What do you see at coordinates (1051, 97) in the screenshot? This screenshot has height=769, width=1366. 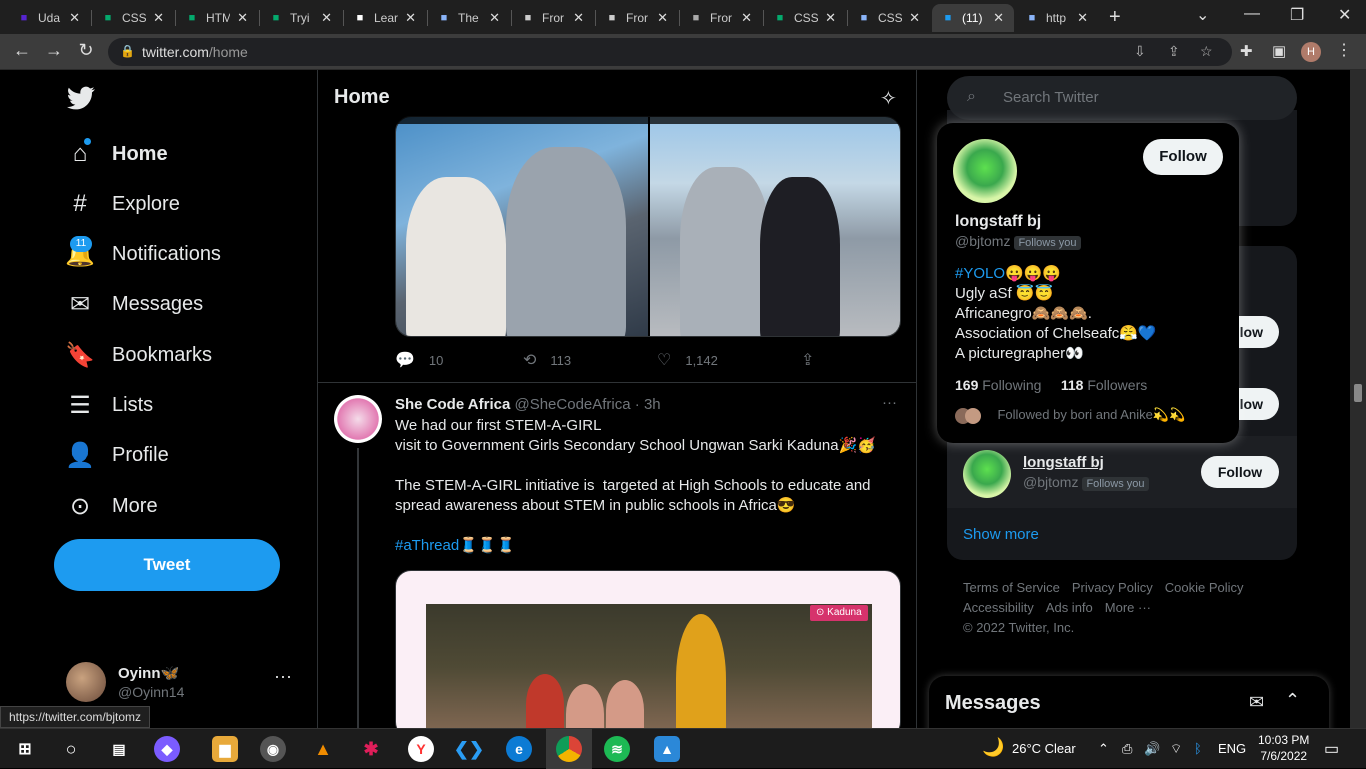 I see `search-input: Search Twitter` at bounding box center [1051, 97].